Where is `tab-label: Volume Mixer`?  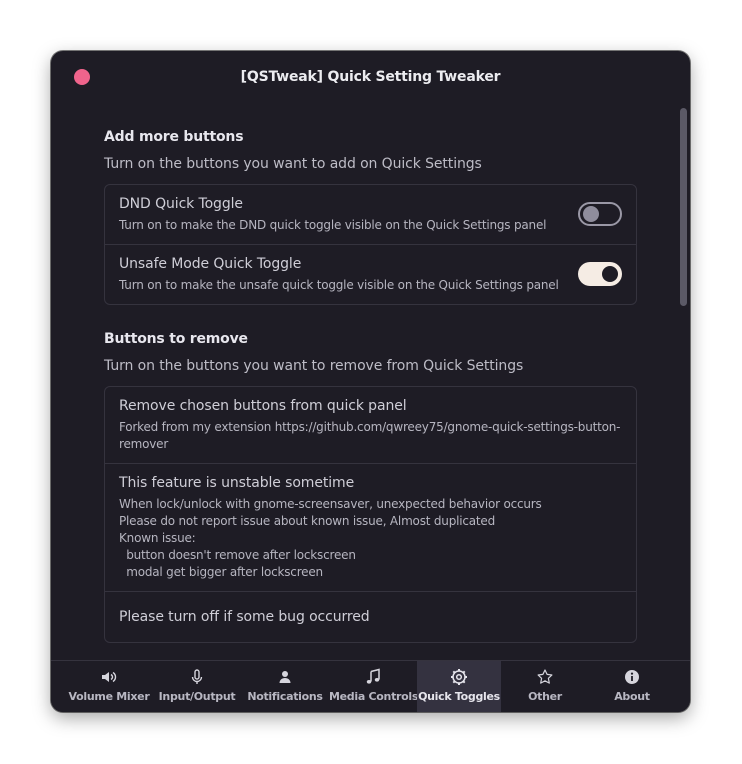
tab-label: Volume Mixer is located at coordinates (109, 696).